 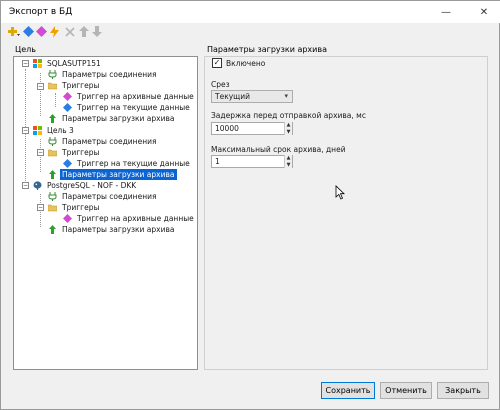 I want to click on minimize-button: —, so click(x=446, y=12).